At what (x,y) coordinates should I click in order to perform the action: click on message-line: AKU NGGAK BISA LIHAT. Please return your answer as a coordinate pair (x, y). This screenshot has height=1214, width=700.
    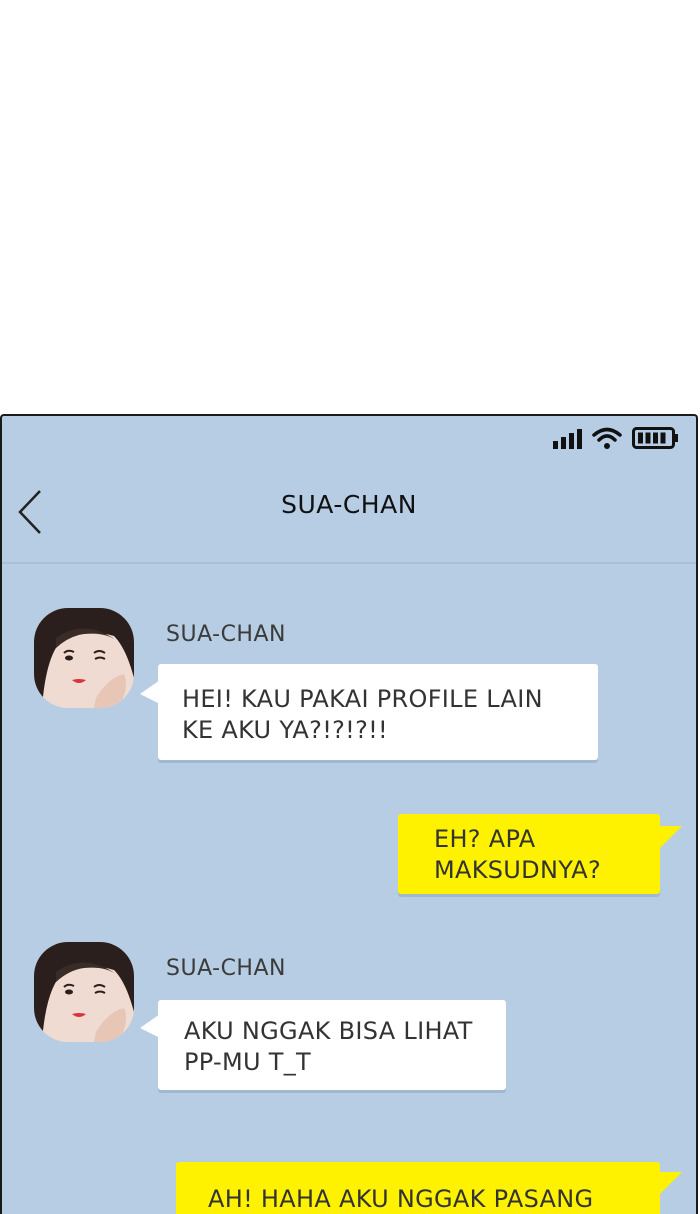
    Looking at the image, I should click on (328, 1031).